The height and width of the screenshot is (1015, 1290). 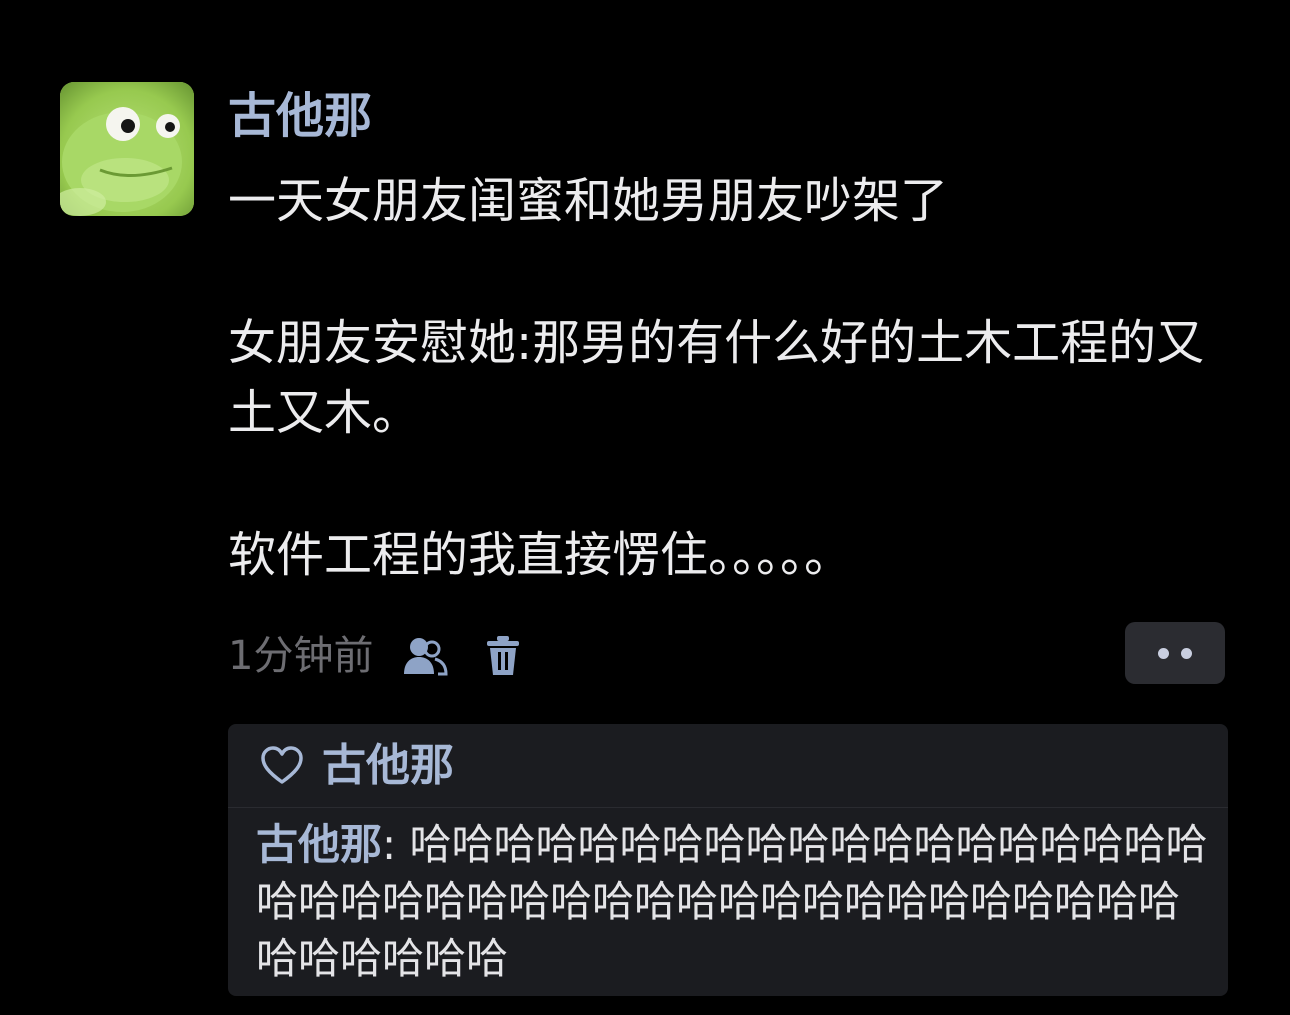 I want to click on trash-icon, so click(x=503, y=656).